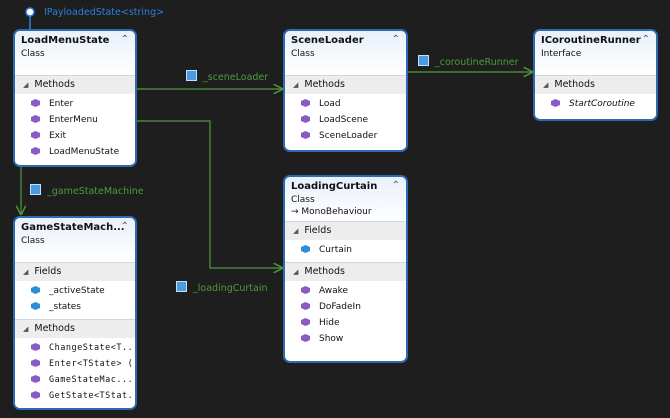 The width and height of the screenshot is (670, 418). Describe the element at coordinates (345, 323) in the screenshot. I see `method-row: Hide` at that location.